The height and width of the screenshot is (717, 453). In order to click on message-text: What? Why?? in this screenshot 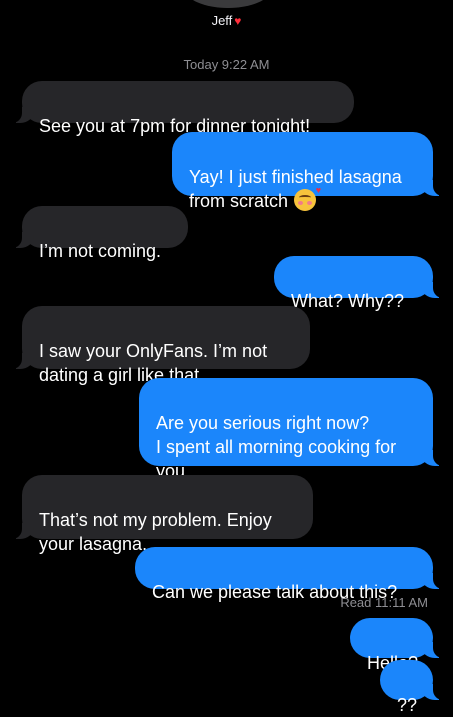, I will do `click(348, 301)`.